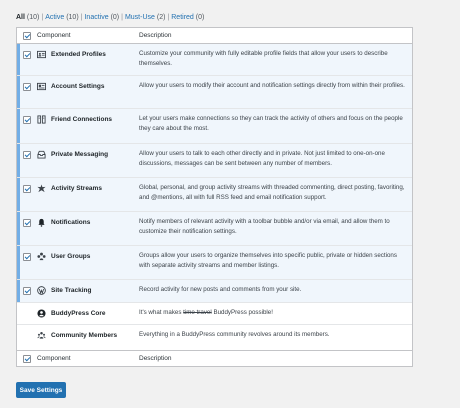 This screenshot has height=408, width=460. I want to click on filter-active-link: Active (10), so click(61, 17).